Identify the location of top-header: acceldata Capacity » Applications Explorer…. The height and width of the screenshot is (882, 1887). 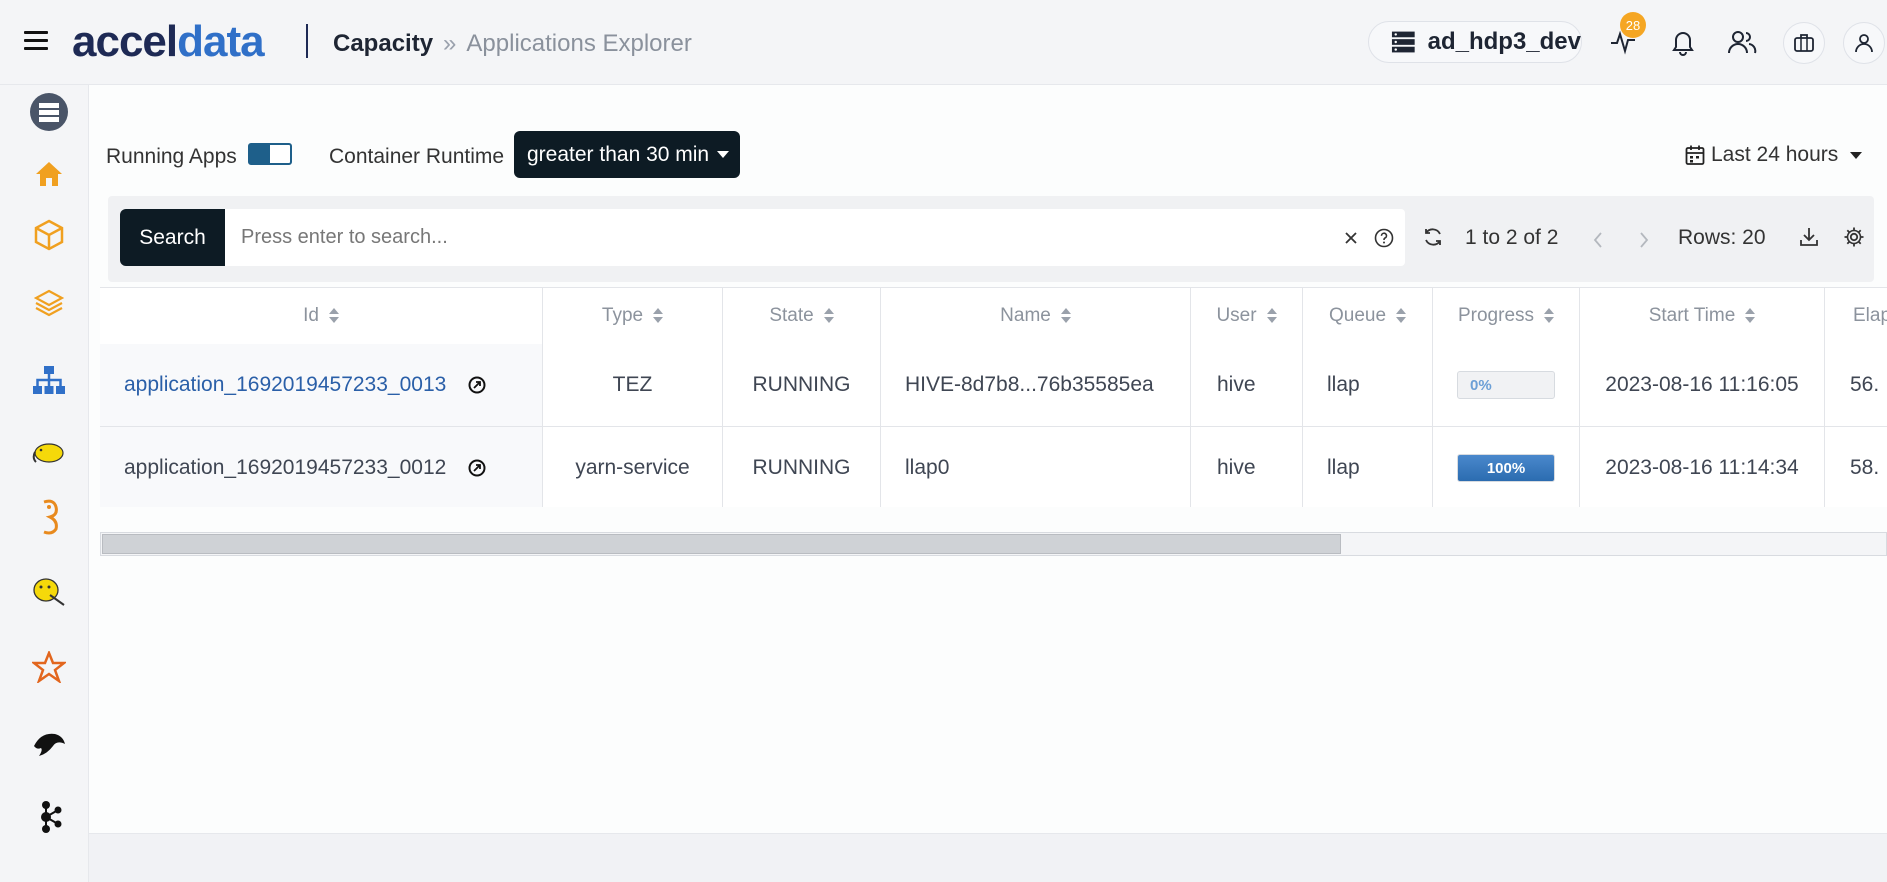
(943, 42).